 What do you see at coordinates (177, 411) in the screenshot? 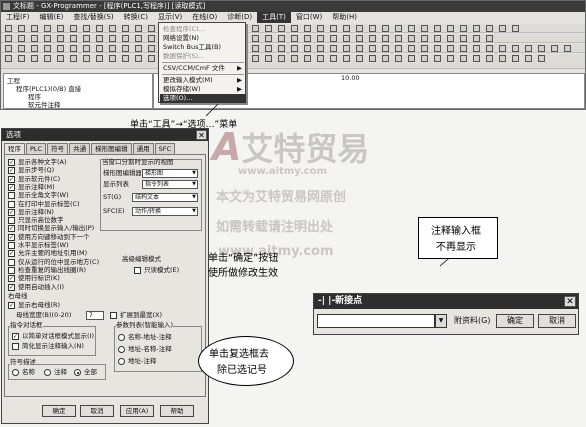
I see `help-button: 帮助` at bounding box center [177, 411].